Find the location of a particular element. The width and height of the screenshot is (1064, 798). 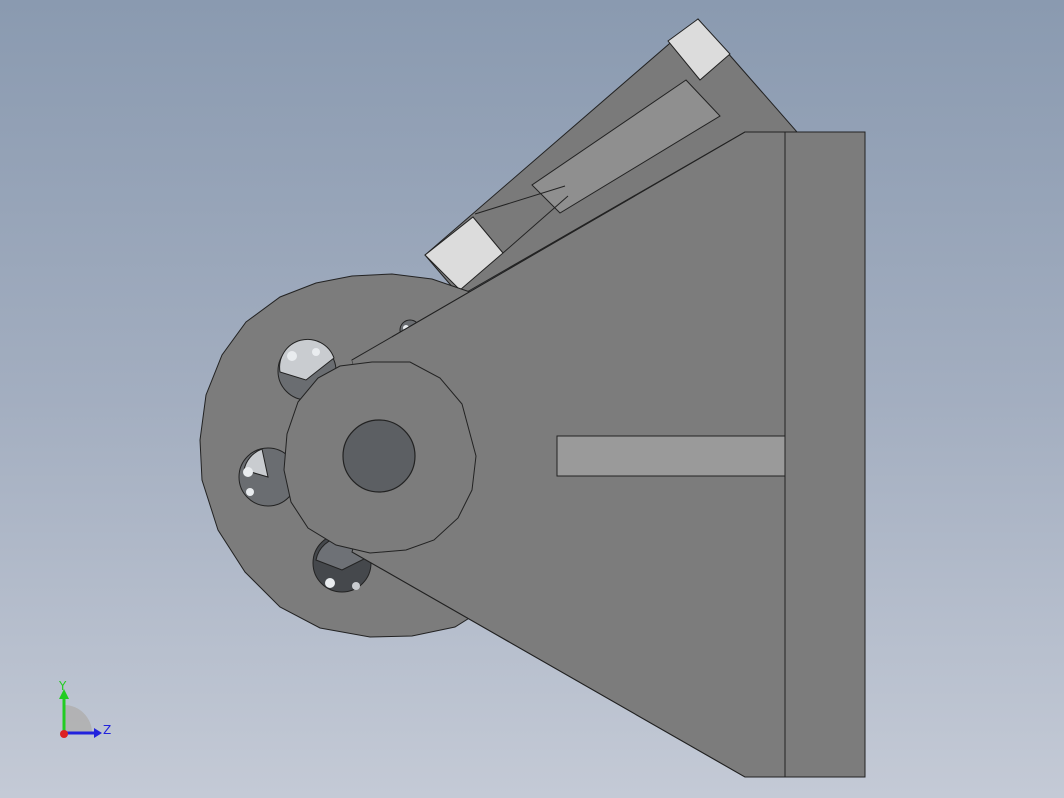

y-axis-label: Y is located at coordinates (62, 686).